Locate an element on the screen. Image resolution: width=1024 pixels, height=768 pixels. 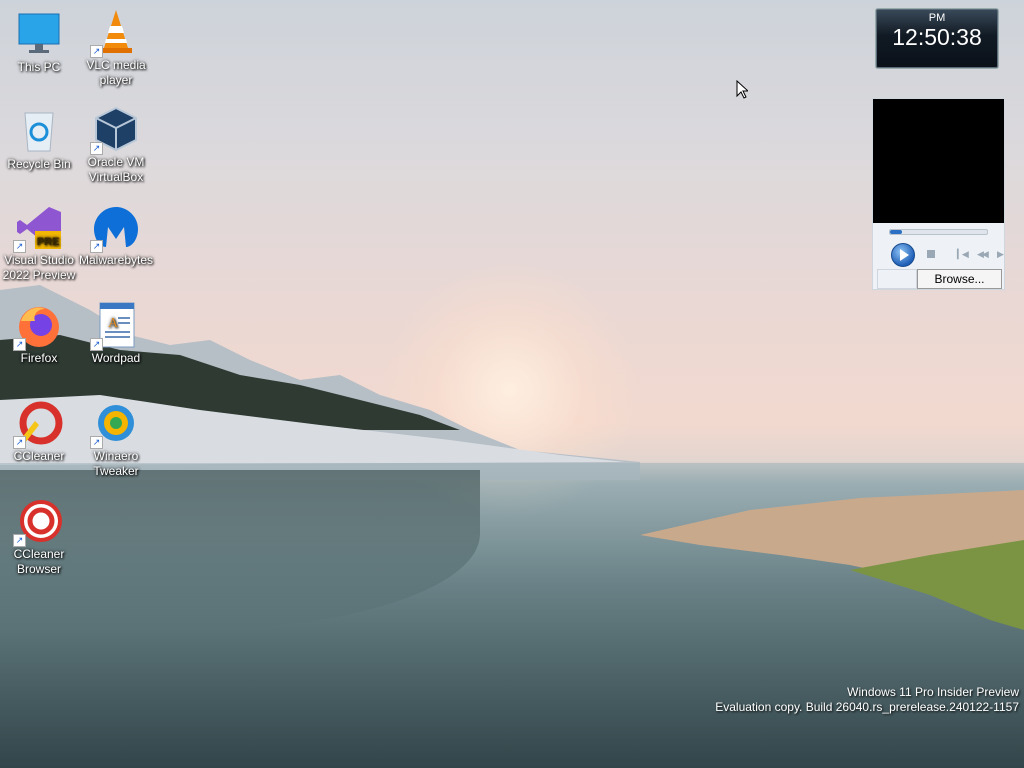
media-seek-bar is located at coordinates (938, 232).